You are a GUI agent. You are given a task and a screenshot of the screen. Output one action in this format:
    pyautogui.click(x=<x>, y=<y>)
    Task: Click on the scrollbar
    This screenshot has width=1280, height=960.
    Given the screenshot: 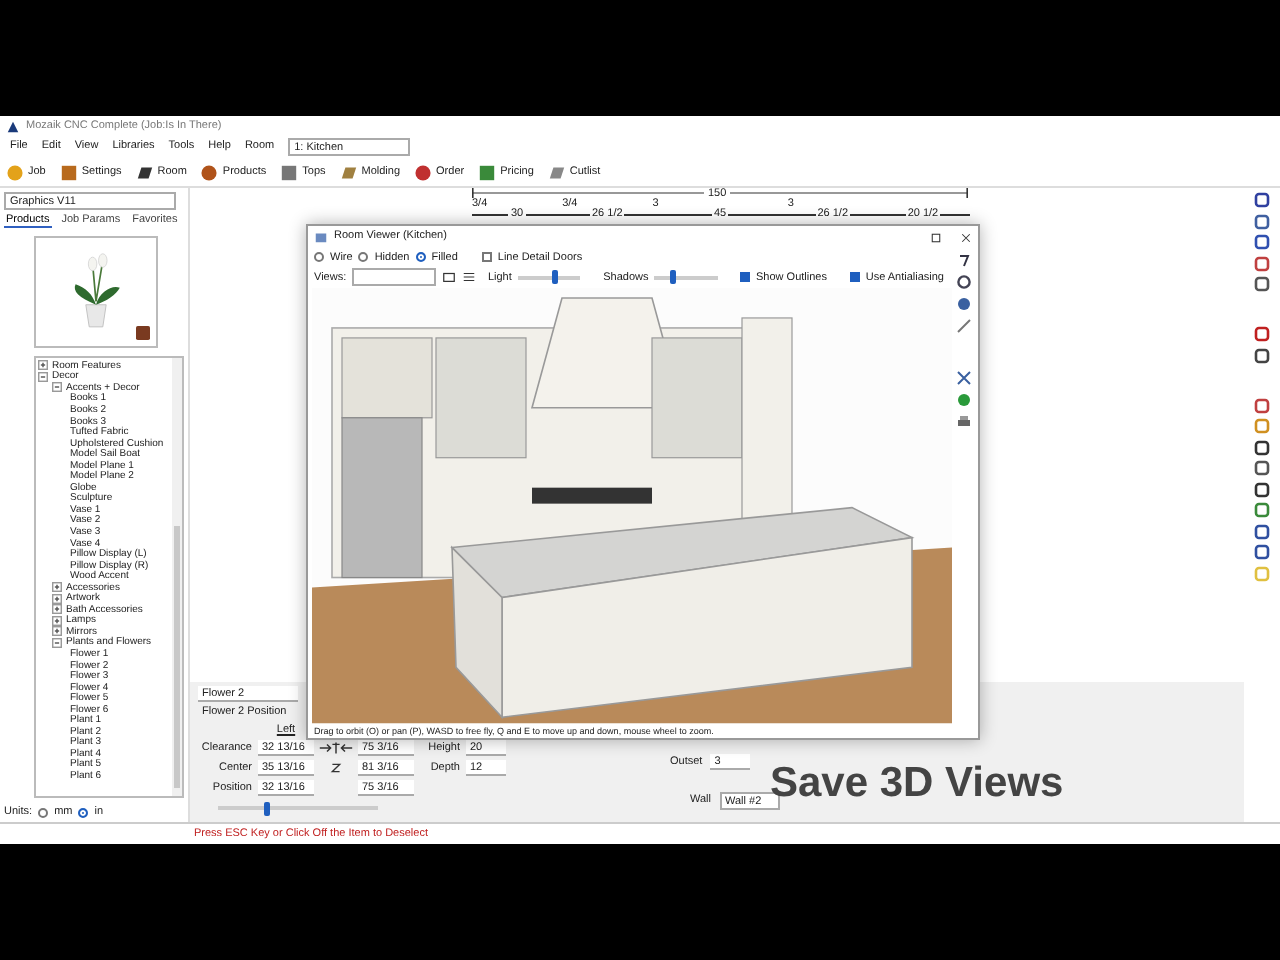 What is the action you would take?
    pyautogui.click(x=177, y=577)
    